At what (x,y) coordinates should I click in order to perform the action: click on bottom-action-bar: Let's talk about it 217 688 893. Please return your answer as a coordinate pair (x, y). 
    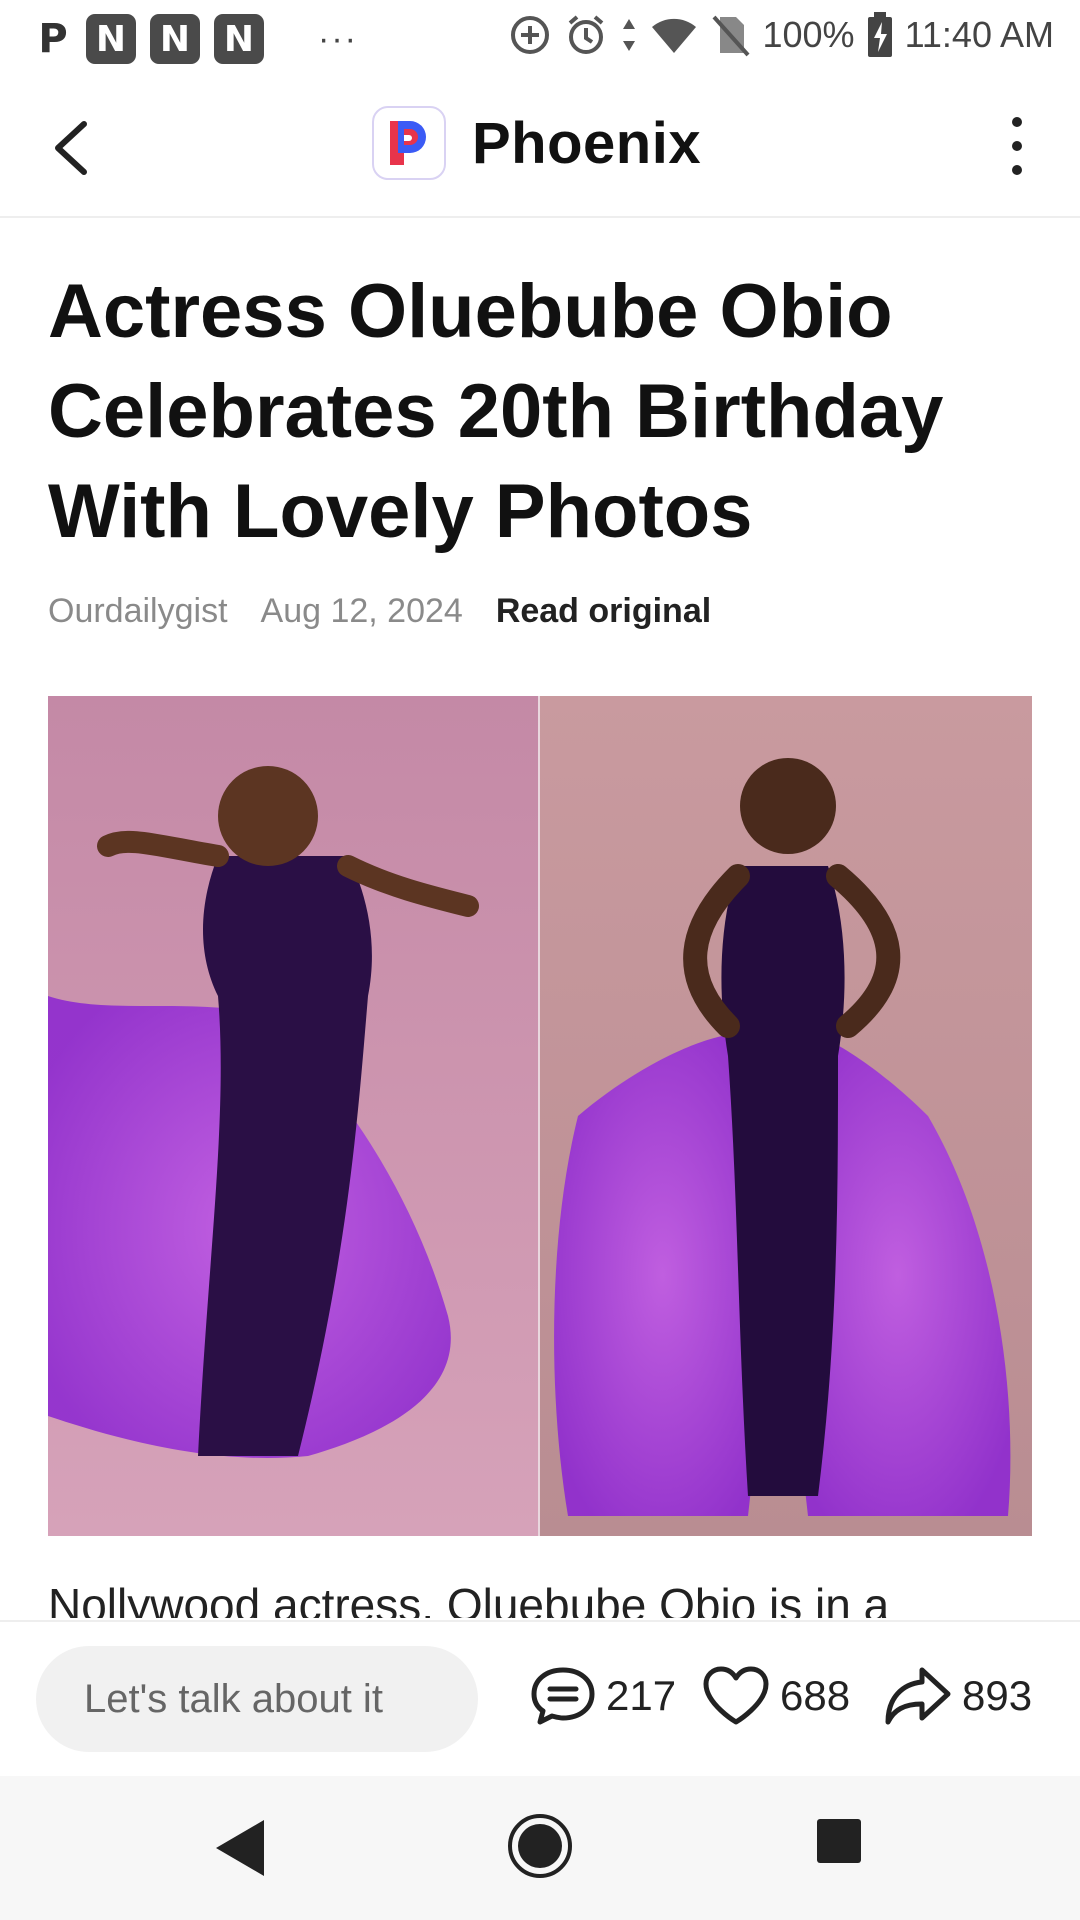
    Looking at the image, I should click on (540, 1699).